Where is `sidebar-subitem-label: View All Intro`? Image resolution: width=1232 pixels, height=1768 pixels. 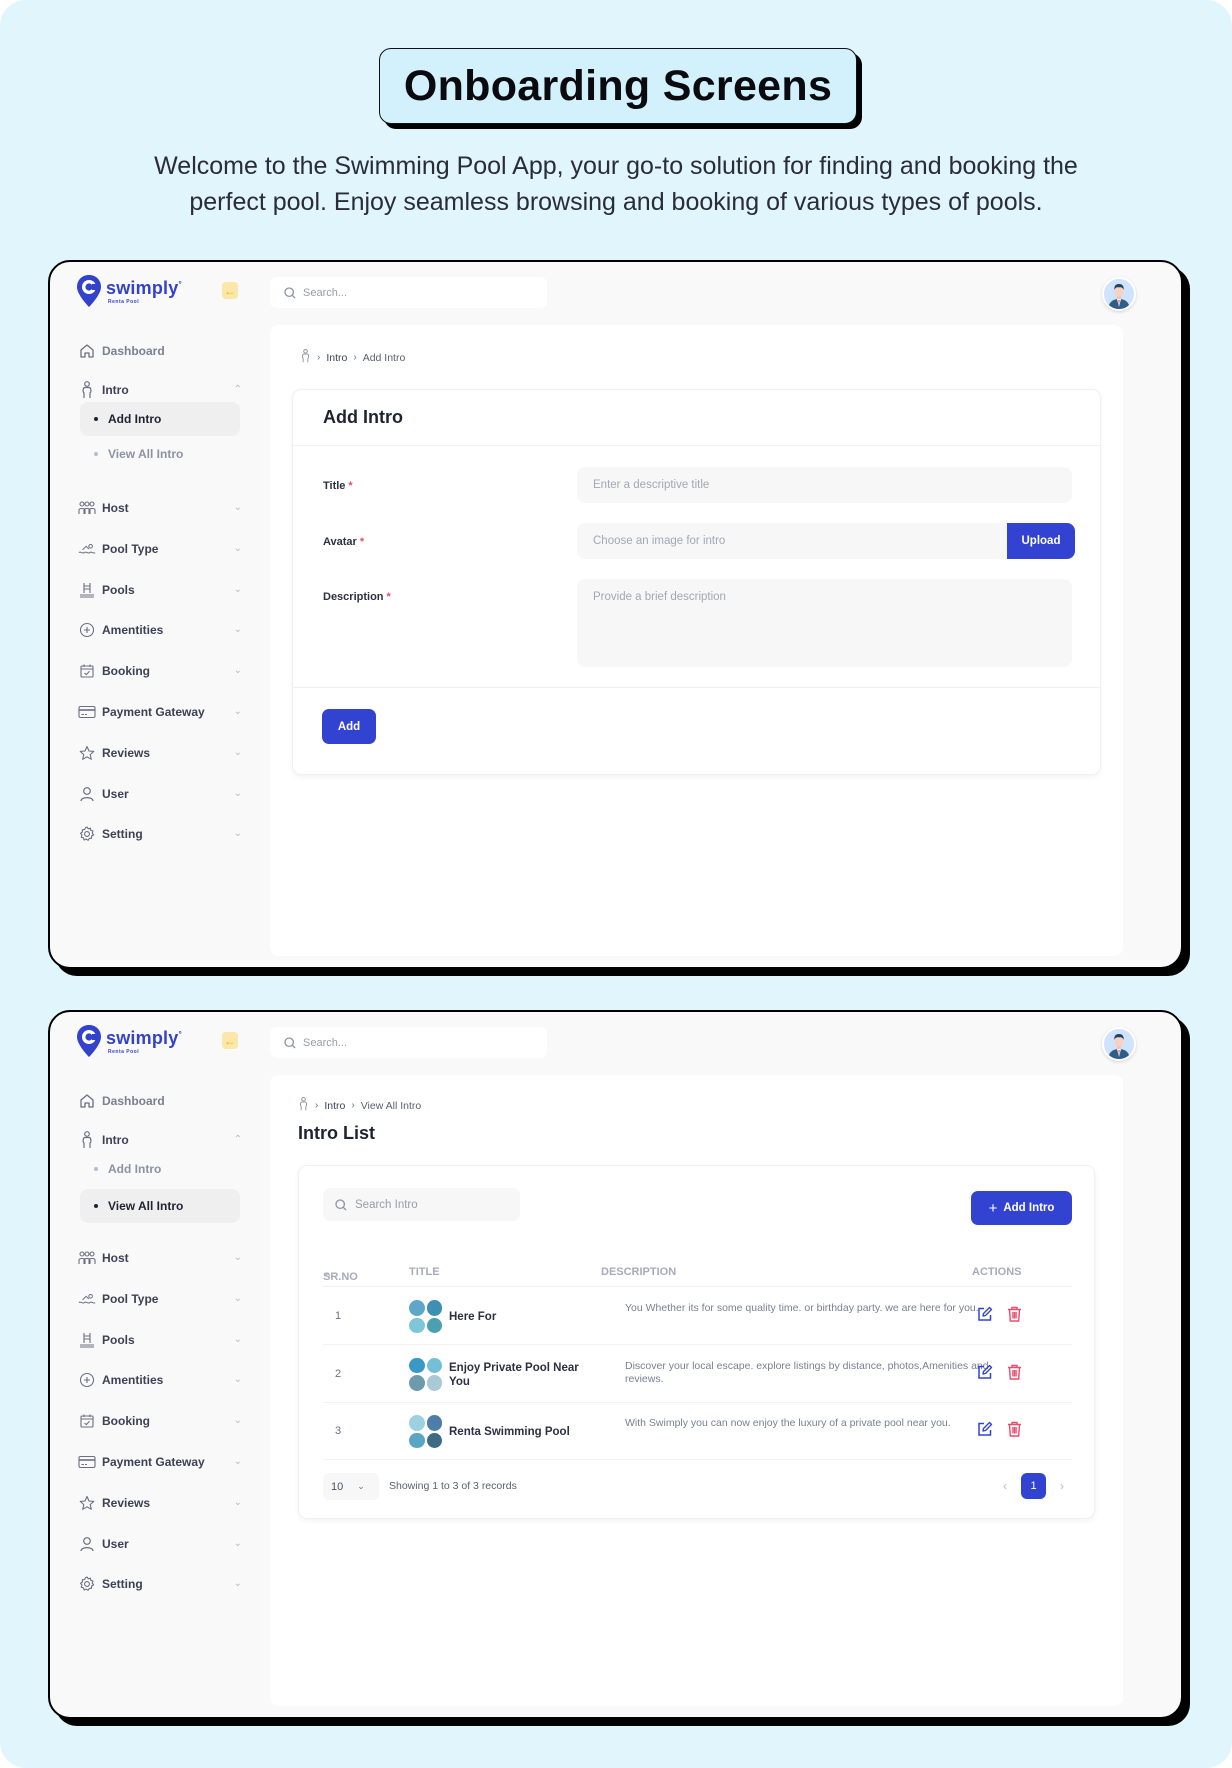 sidebar-subitem-label: View All Intro is located at coordinates (146, 454).